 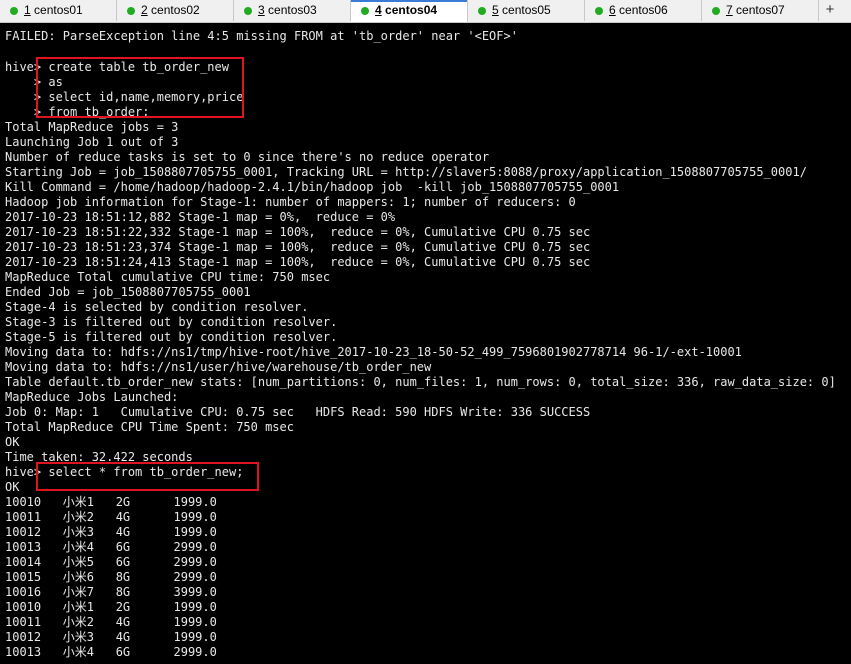 I want to click on terminal-line: MapReduce Jobs Launched:, so click(x=92, y=397).